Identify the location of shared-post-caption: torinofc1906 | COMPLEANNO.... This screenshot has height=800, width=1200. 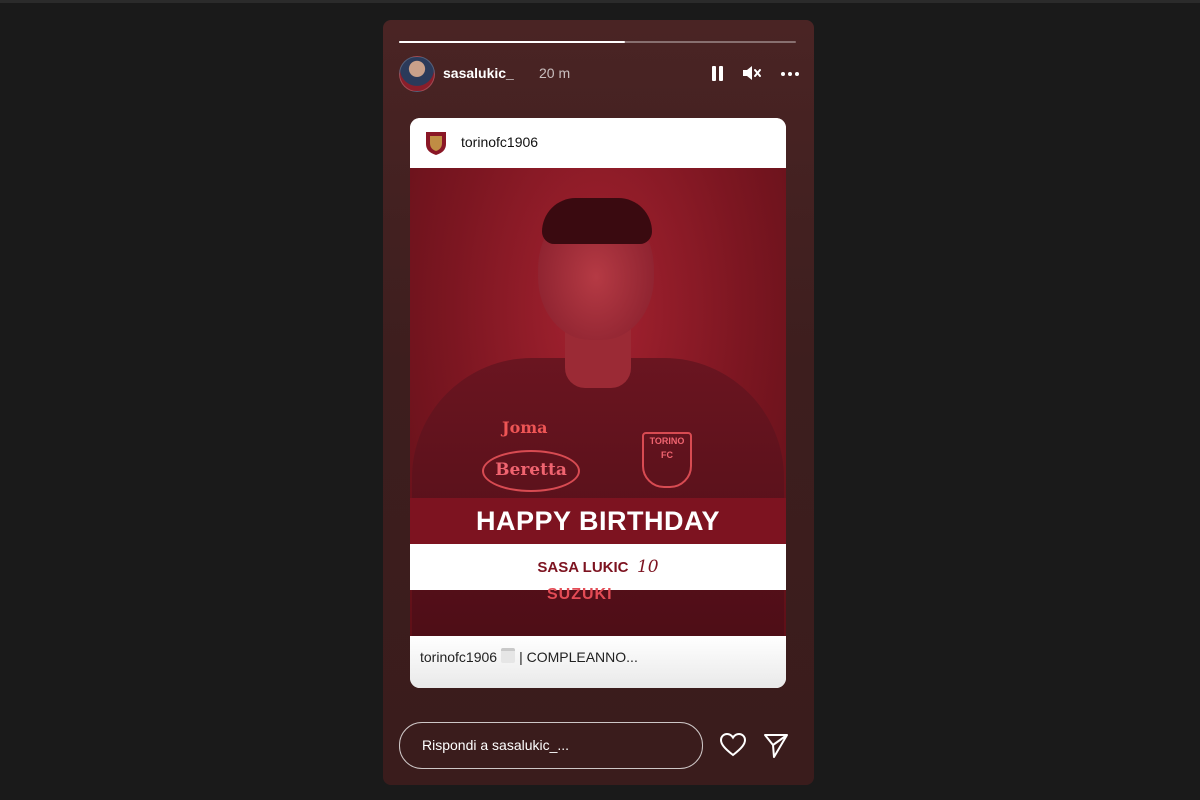
(529, 656).